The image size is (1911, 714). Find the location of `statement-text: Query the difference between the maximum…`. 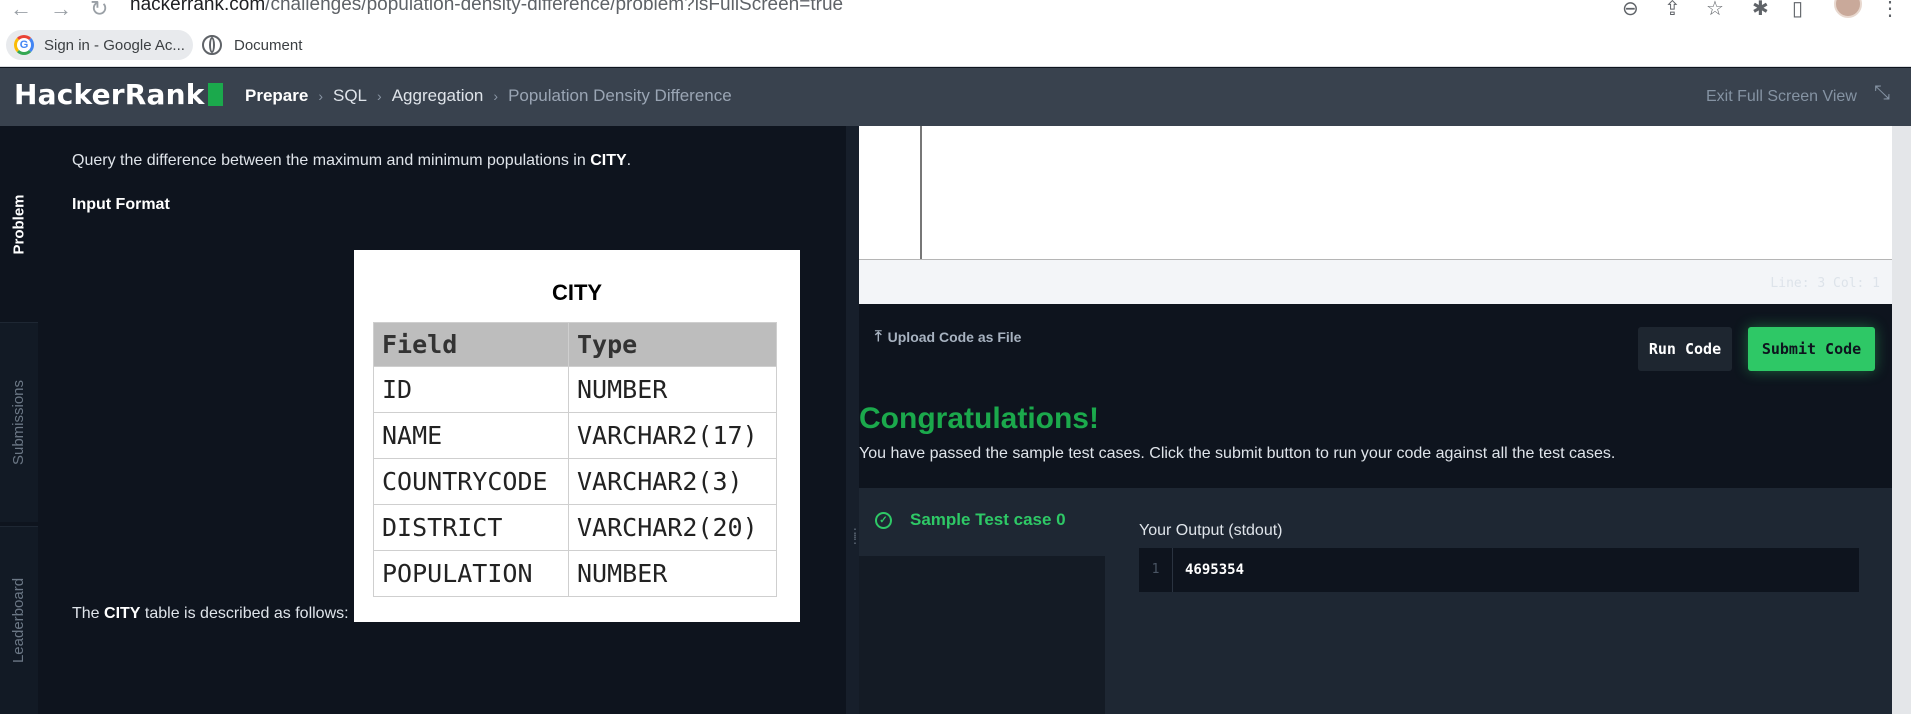

statement-text: Query the difference between the maximum… is located at coordinates (331, 160).